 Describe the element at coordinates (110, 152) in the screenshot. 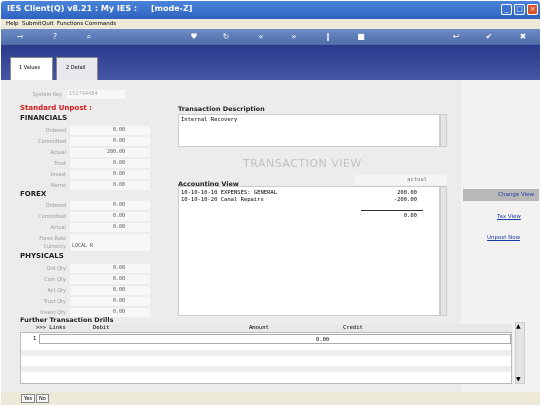

I see `fin-actual-field: 200.00` at that location.